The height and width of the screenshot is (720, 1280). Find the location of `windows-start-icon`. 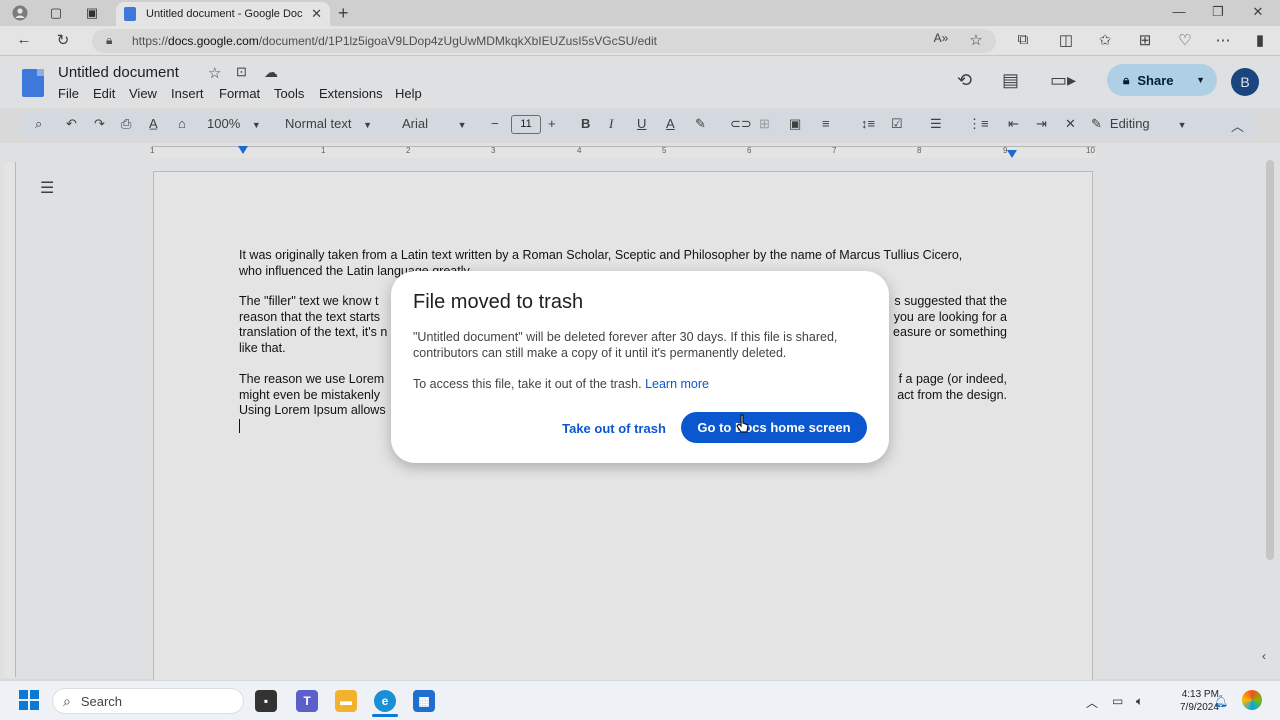

windows-start-icon is located at coordinates (29, 700).